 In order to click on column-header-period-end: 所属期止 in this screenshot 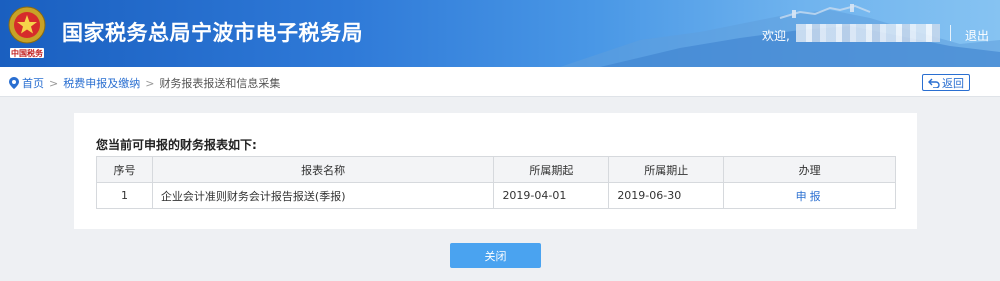, I will do `click(666, 169)`.